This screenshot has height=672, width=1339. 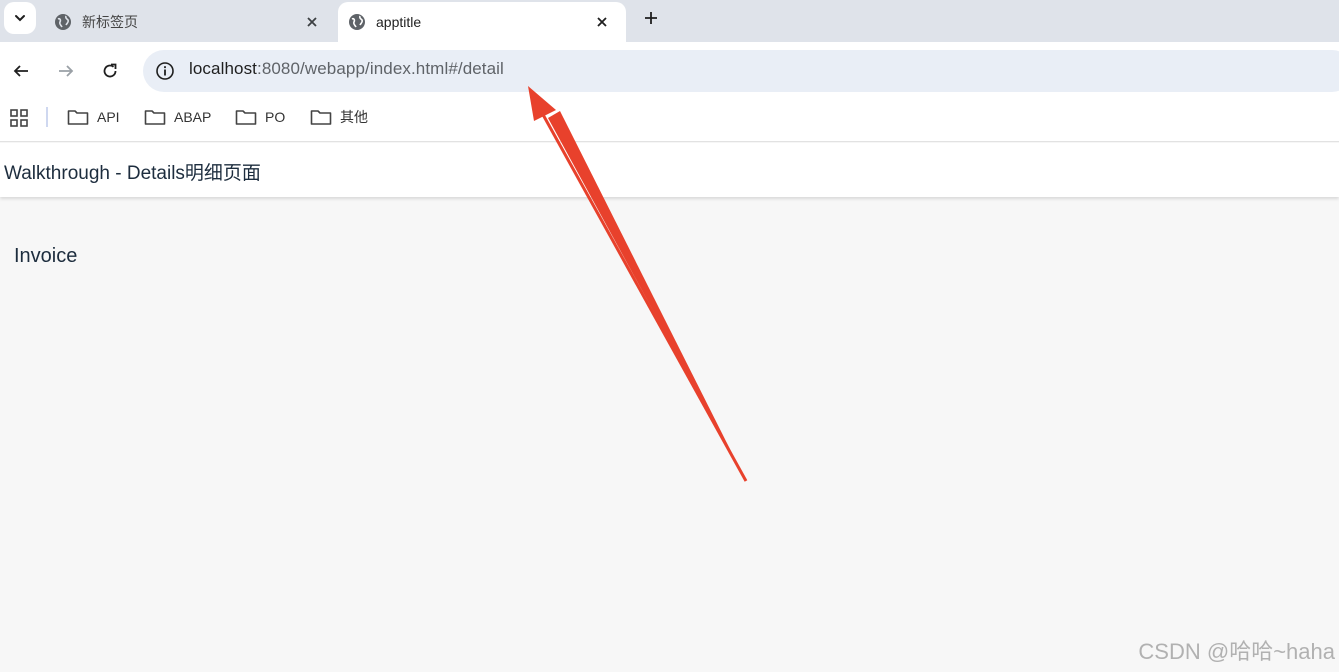 I want to click on bookmark-abap: ABAP, so click(x=177, y=117).